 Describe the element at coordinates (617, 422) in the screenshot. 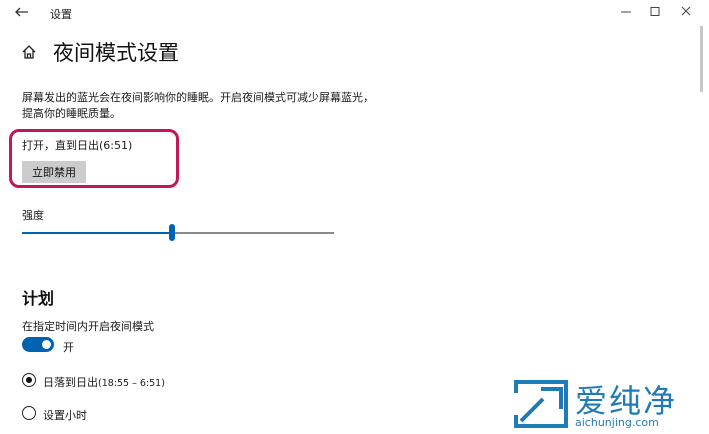

I see `watermark-url: aichunjing.com` at that location.